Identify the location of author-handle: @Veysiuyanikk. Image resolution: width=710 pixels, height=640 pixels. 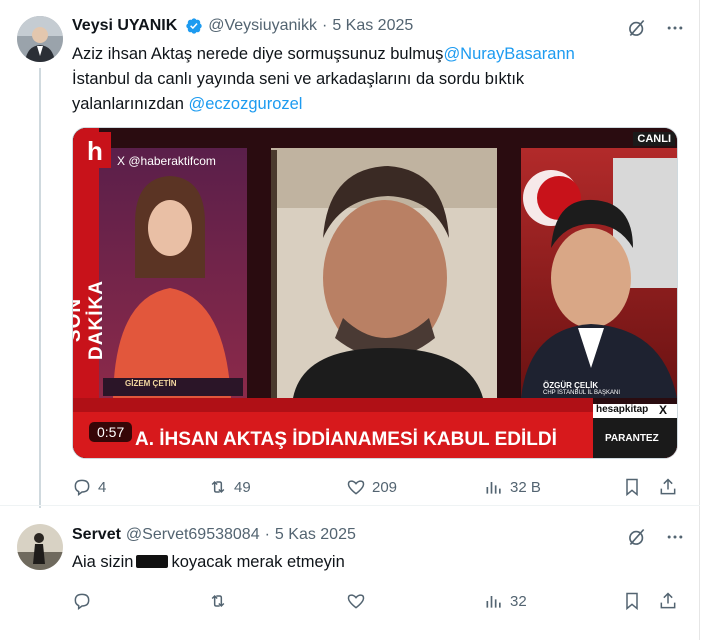
(262, 26).